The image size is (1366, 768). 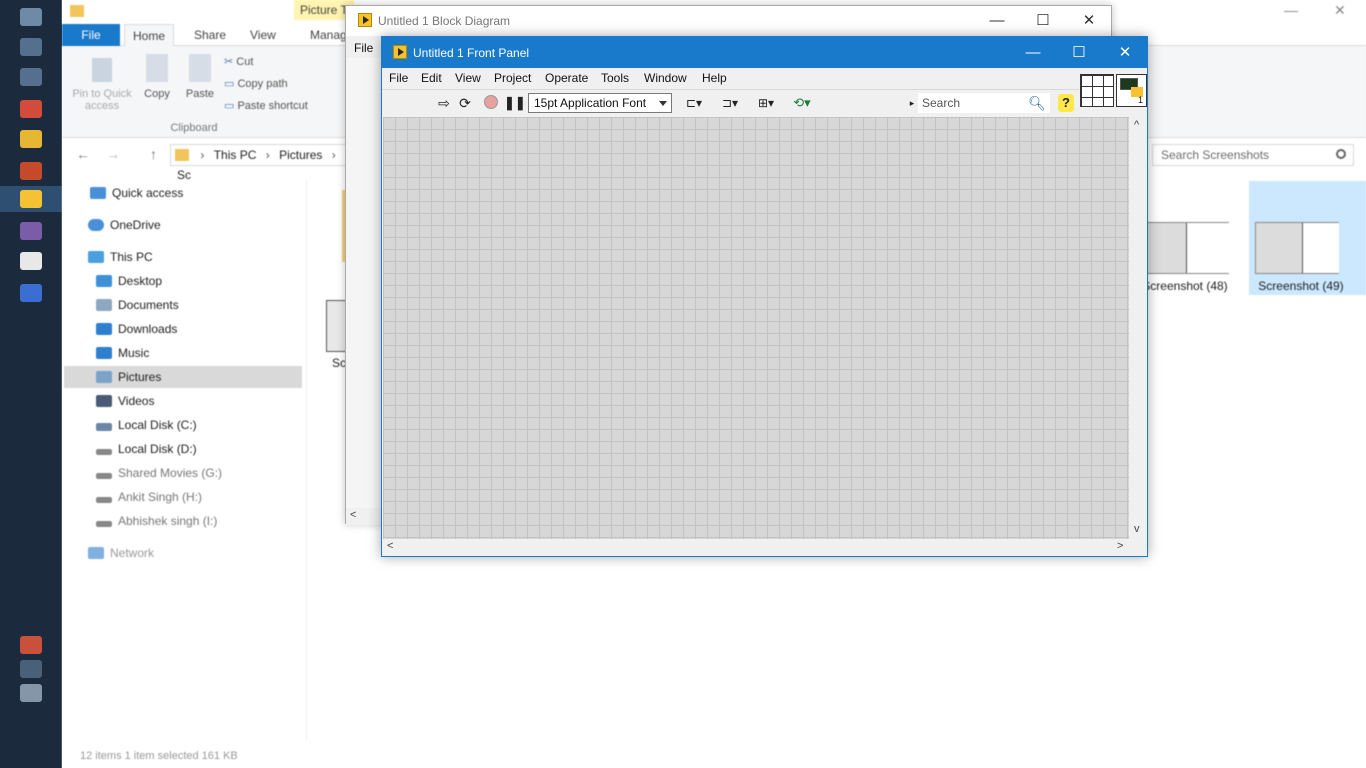 I want to click on copy-button: Copy, so click(x=157, y=77).